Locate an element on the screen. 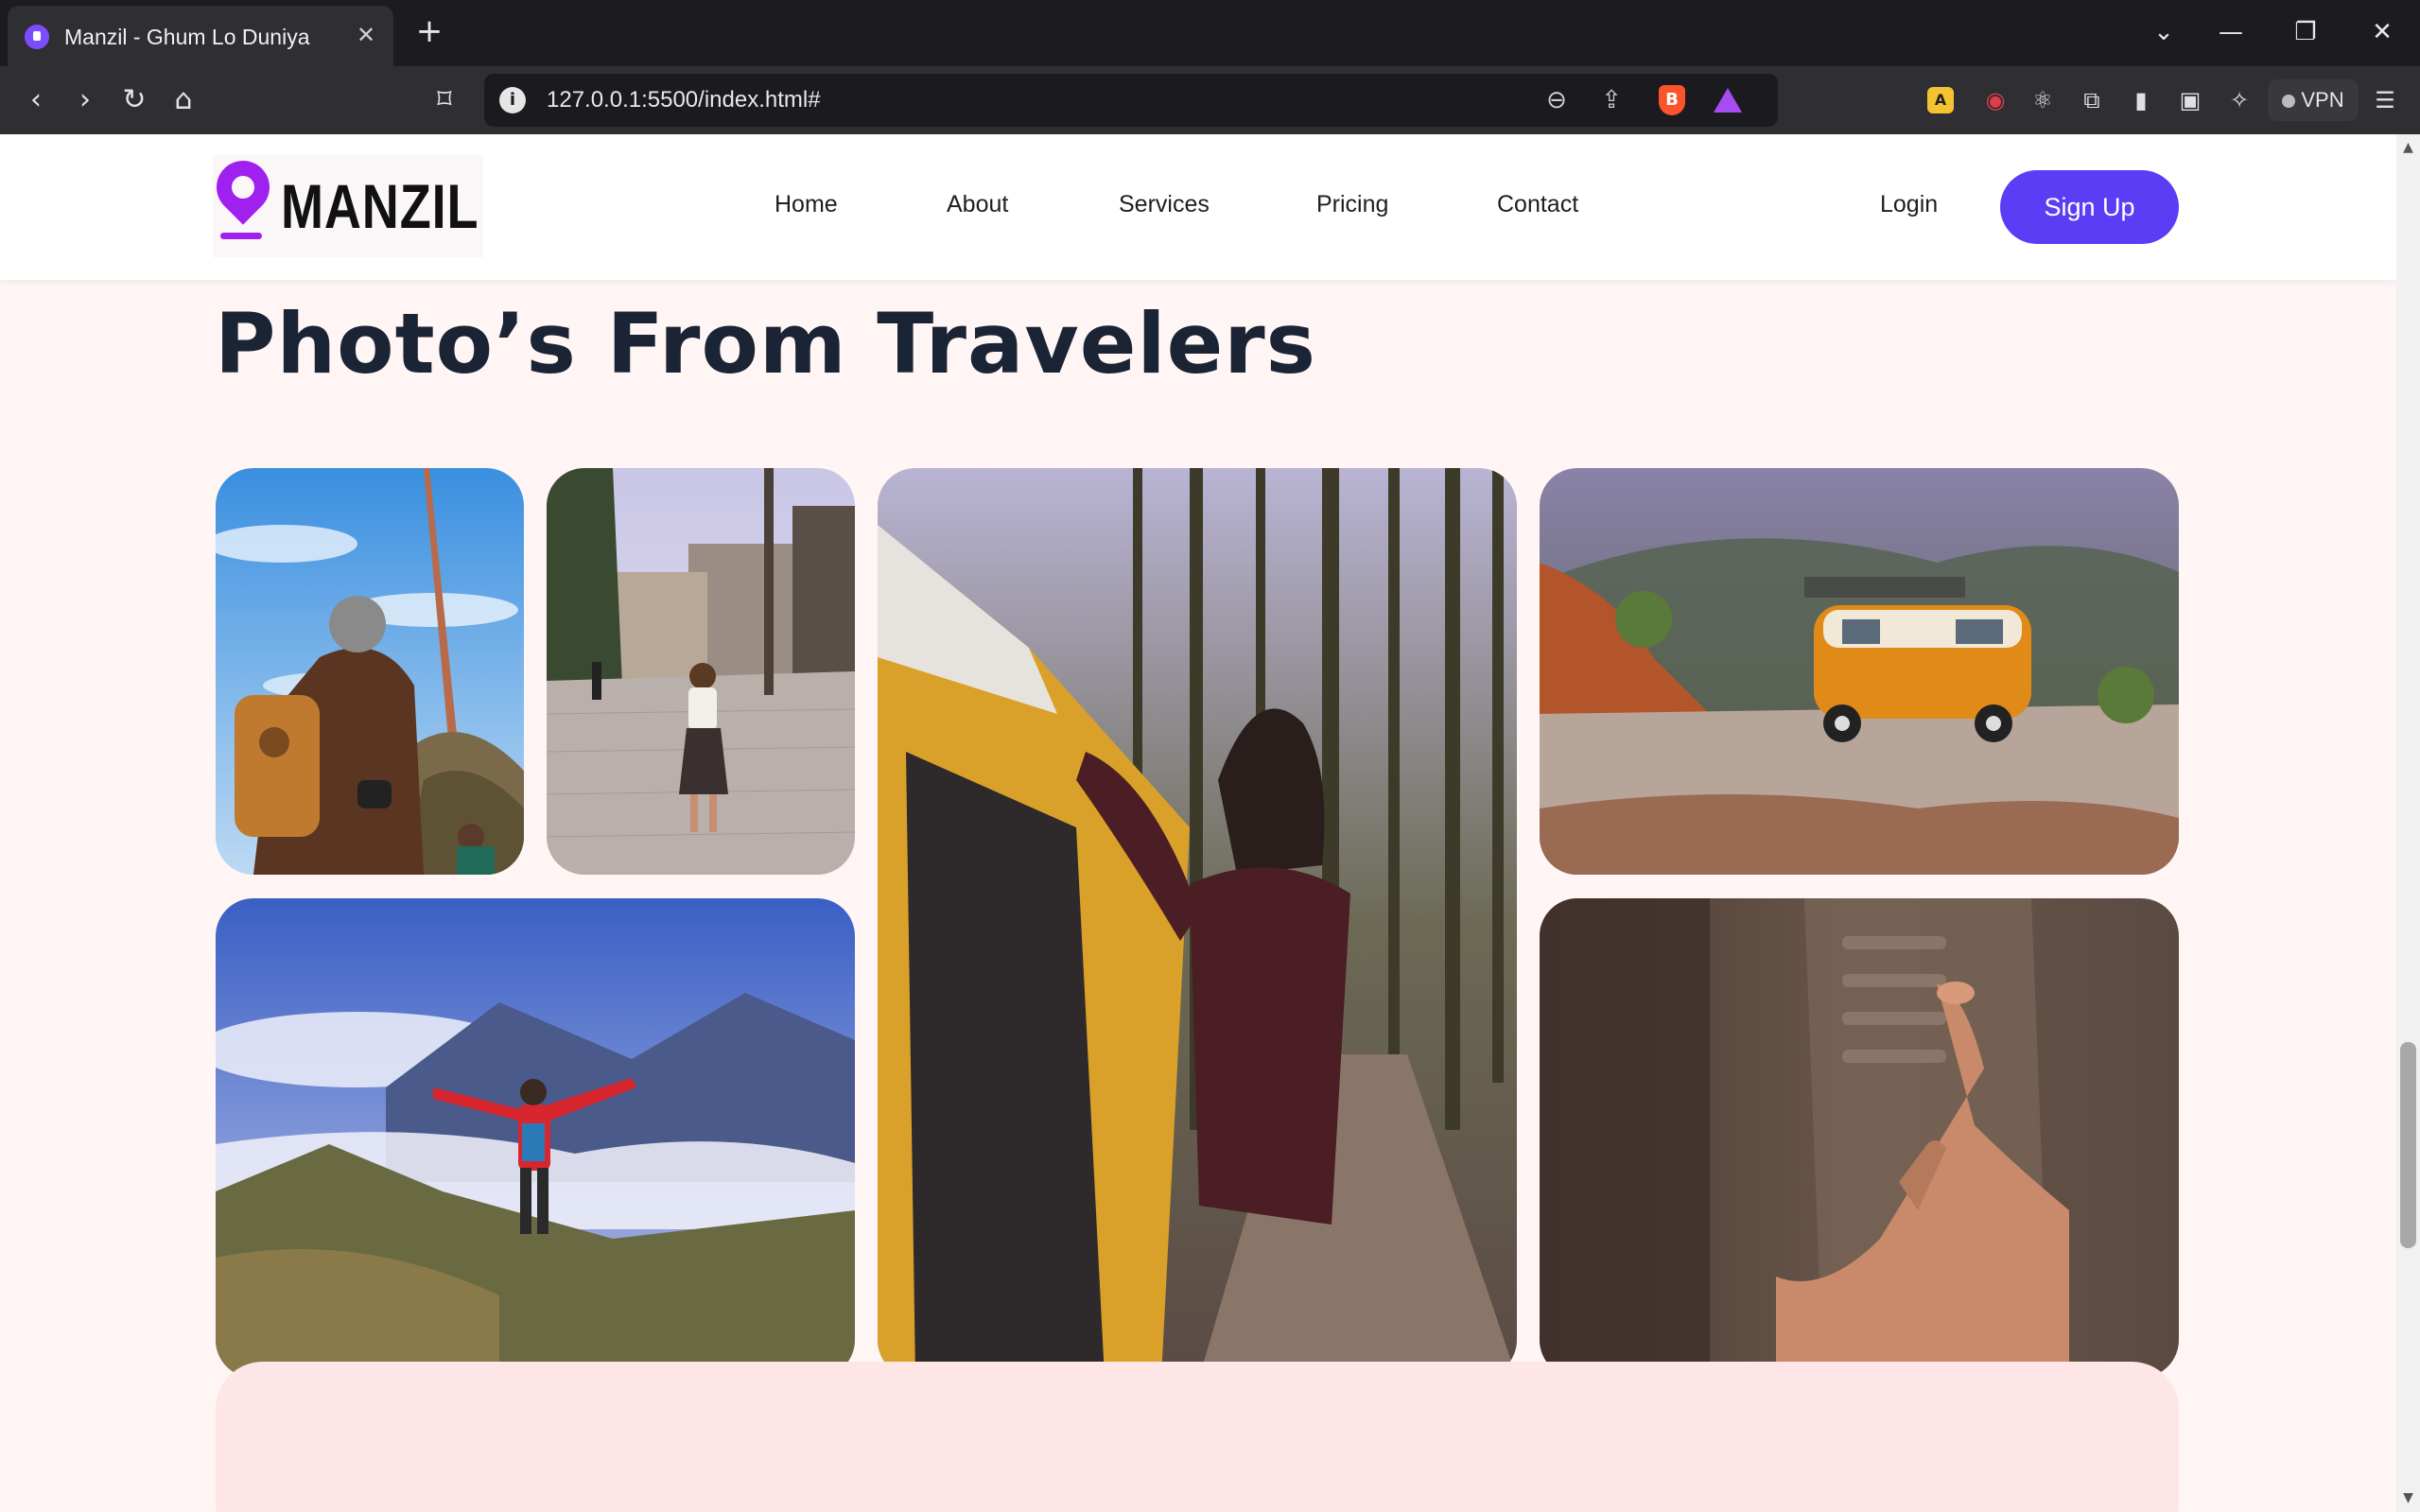  tab-search-dropdown-icon: ⌄ is located at coordinates (2164, 32).